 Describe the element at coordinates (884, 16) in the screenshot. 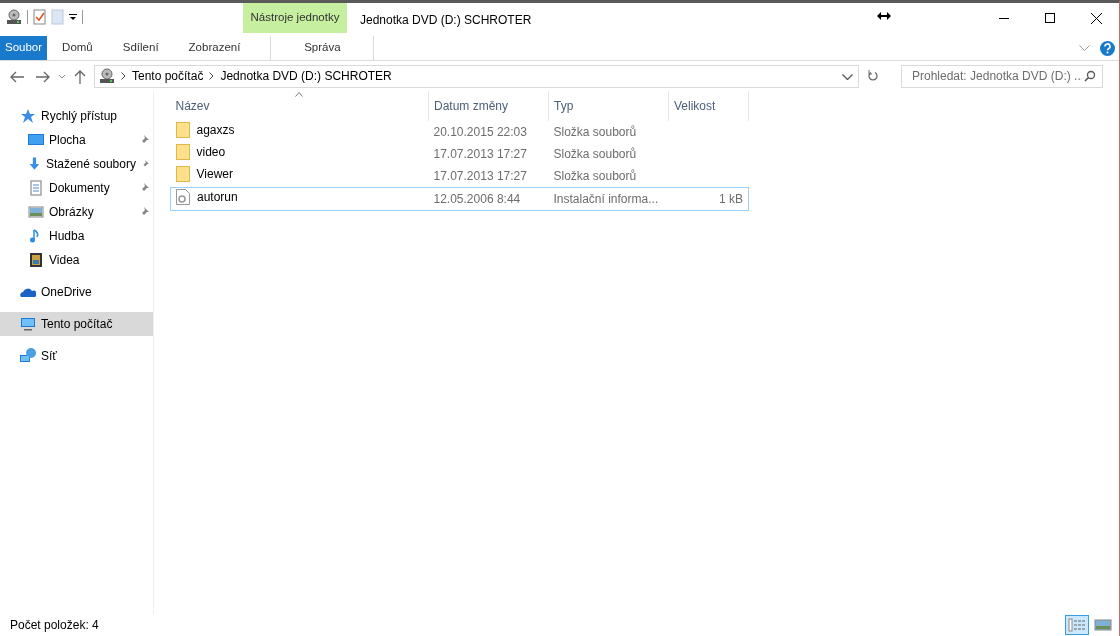

I see `resize-cursor-icon` at that location.